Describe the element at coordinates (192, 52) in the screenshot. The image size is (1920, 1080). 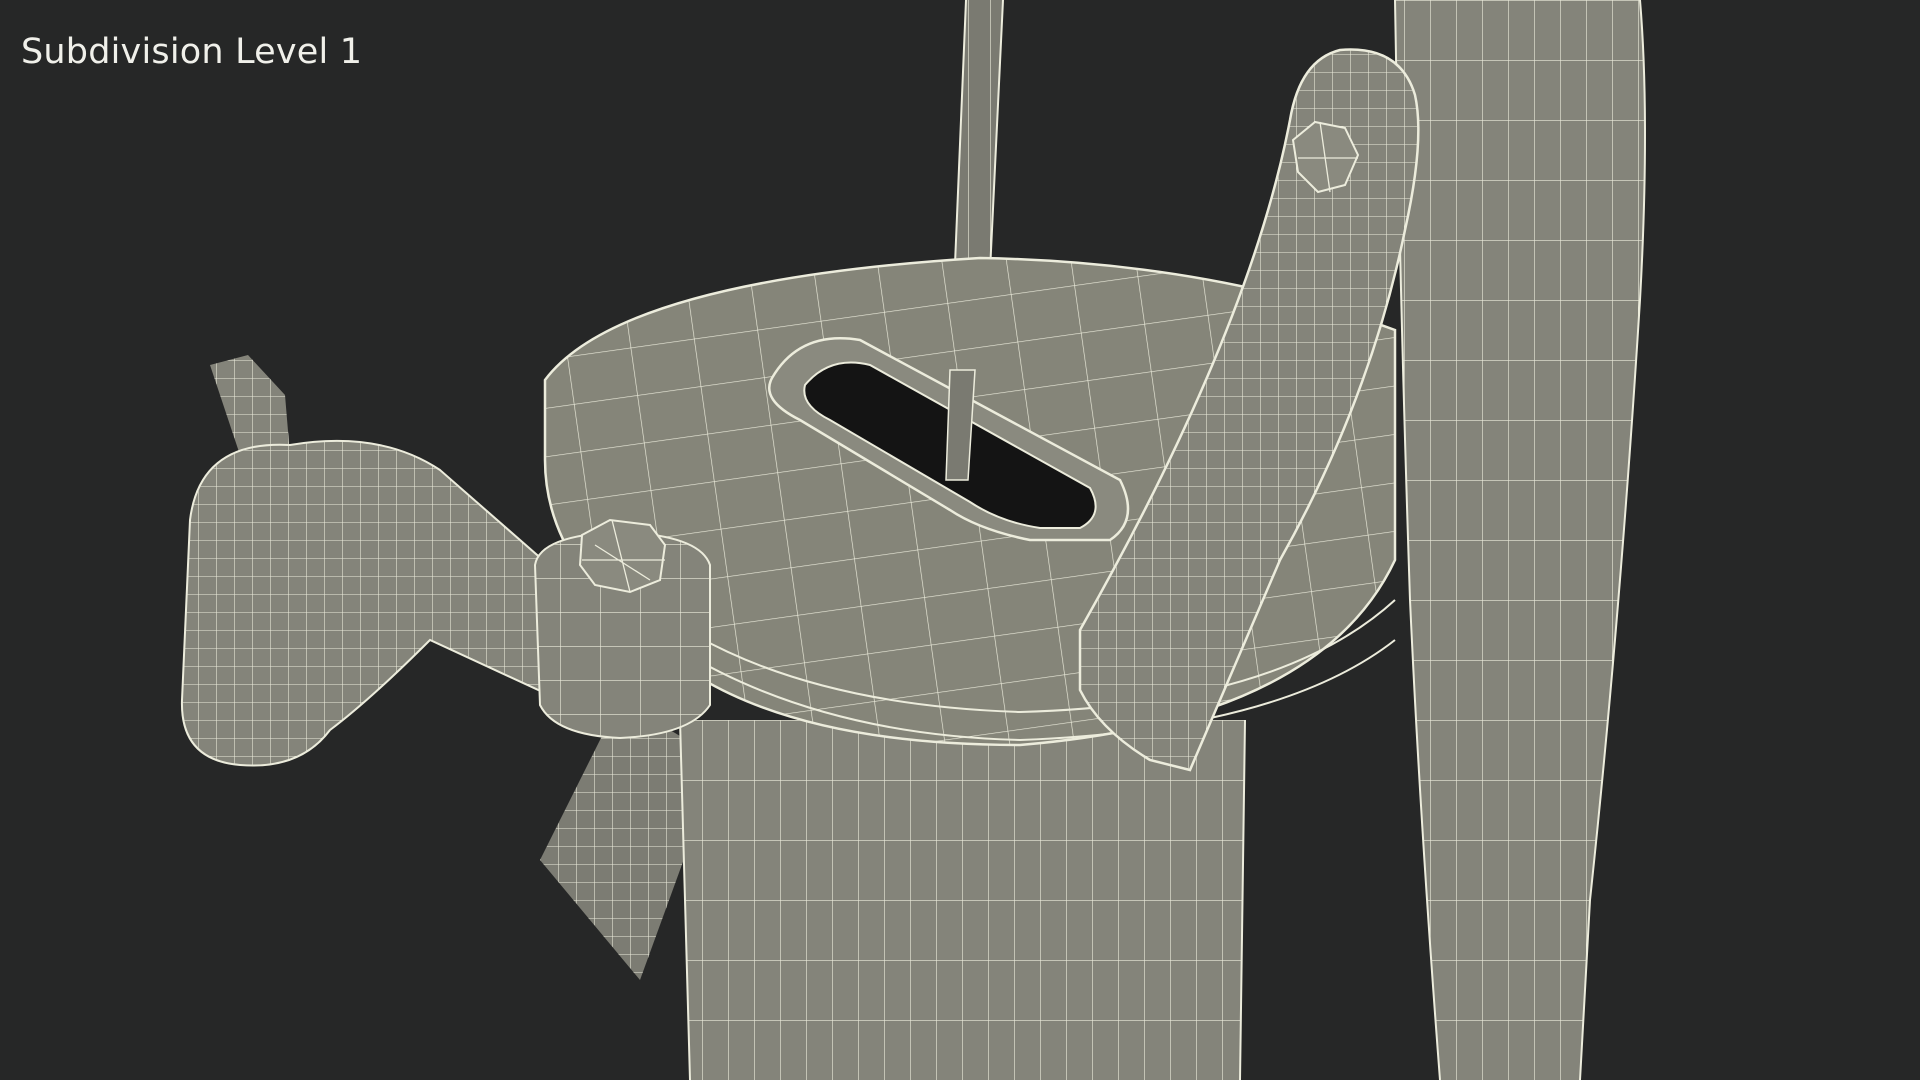
I see `subdivision-level-caption: Subdivision Level 1` at that location.